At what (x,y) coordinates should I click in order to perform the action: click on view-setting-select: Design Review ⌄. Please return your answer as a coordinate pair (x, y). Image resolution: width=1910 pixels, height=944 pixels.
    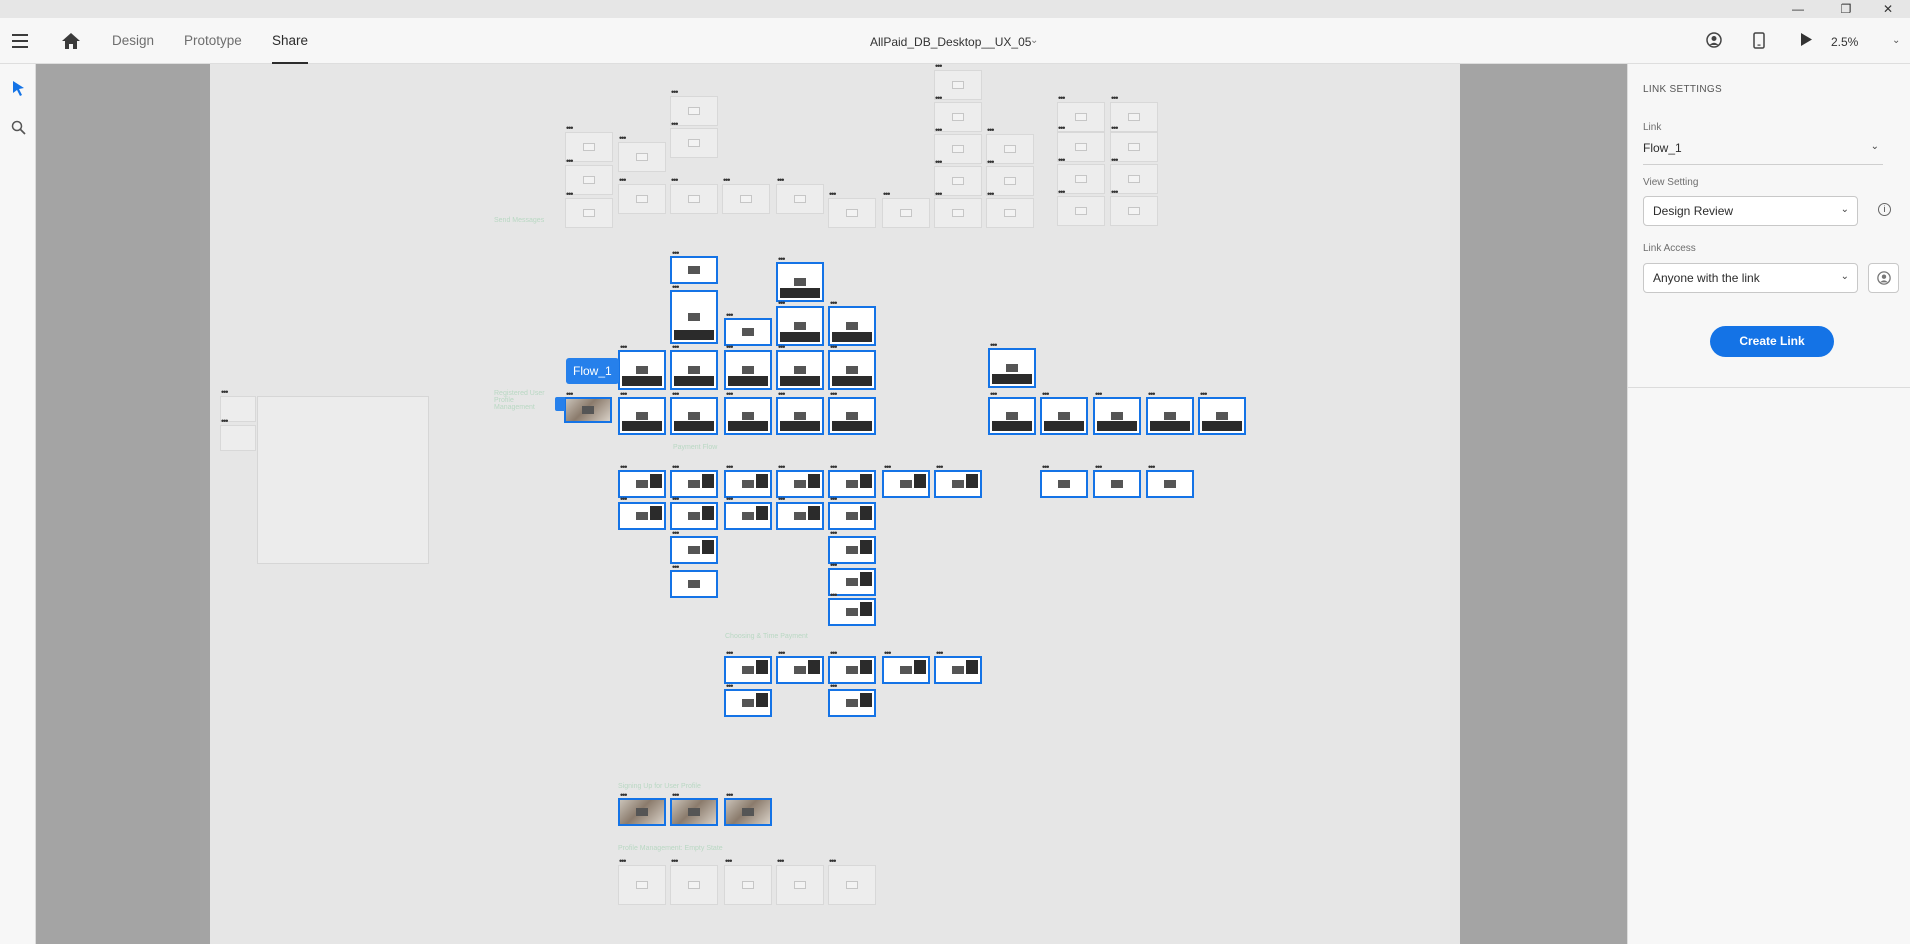
    Looking at the image, I should click on (1750, 211).